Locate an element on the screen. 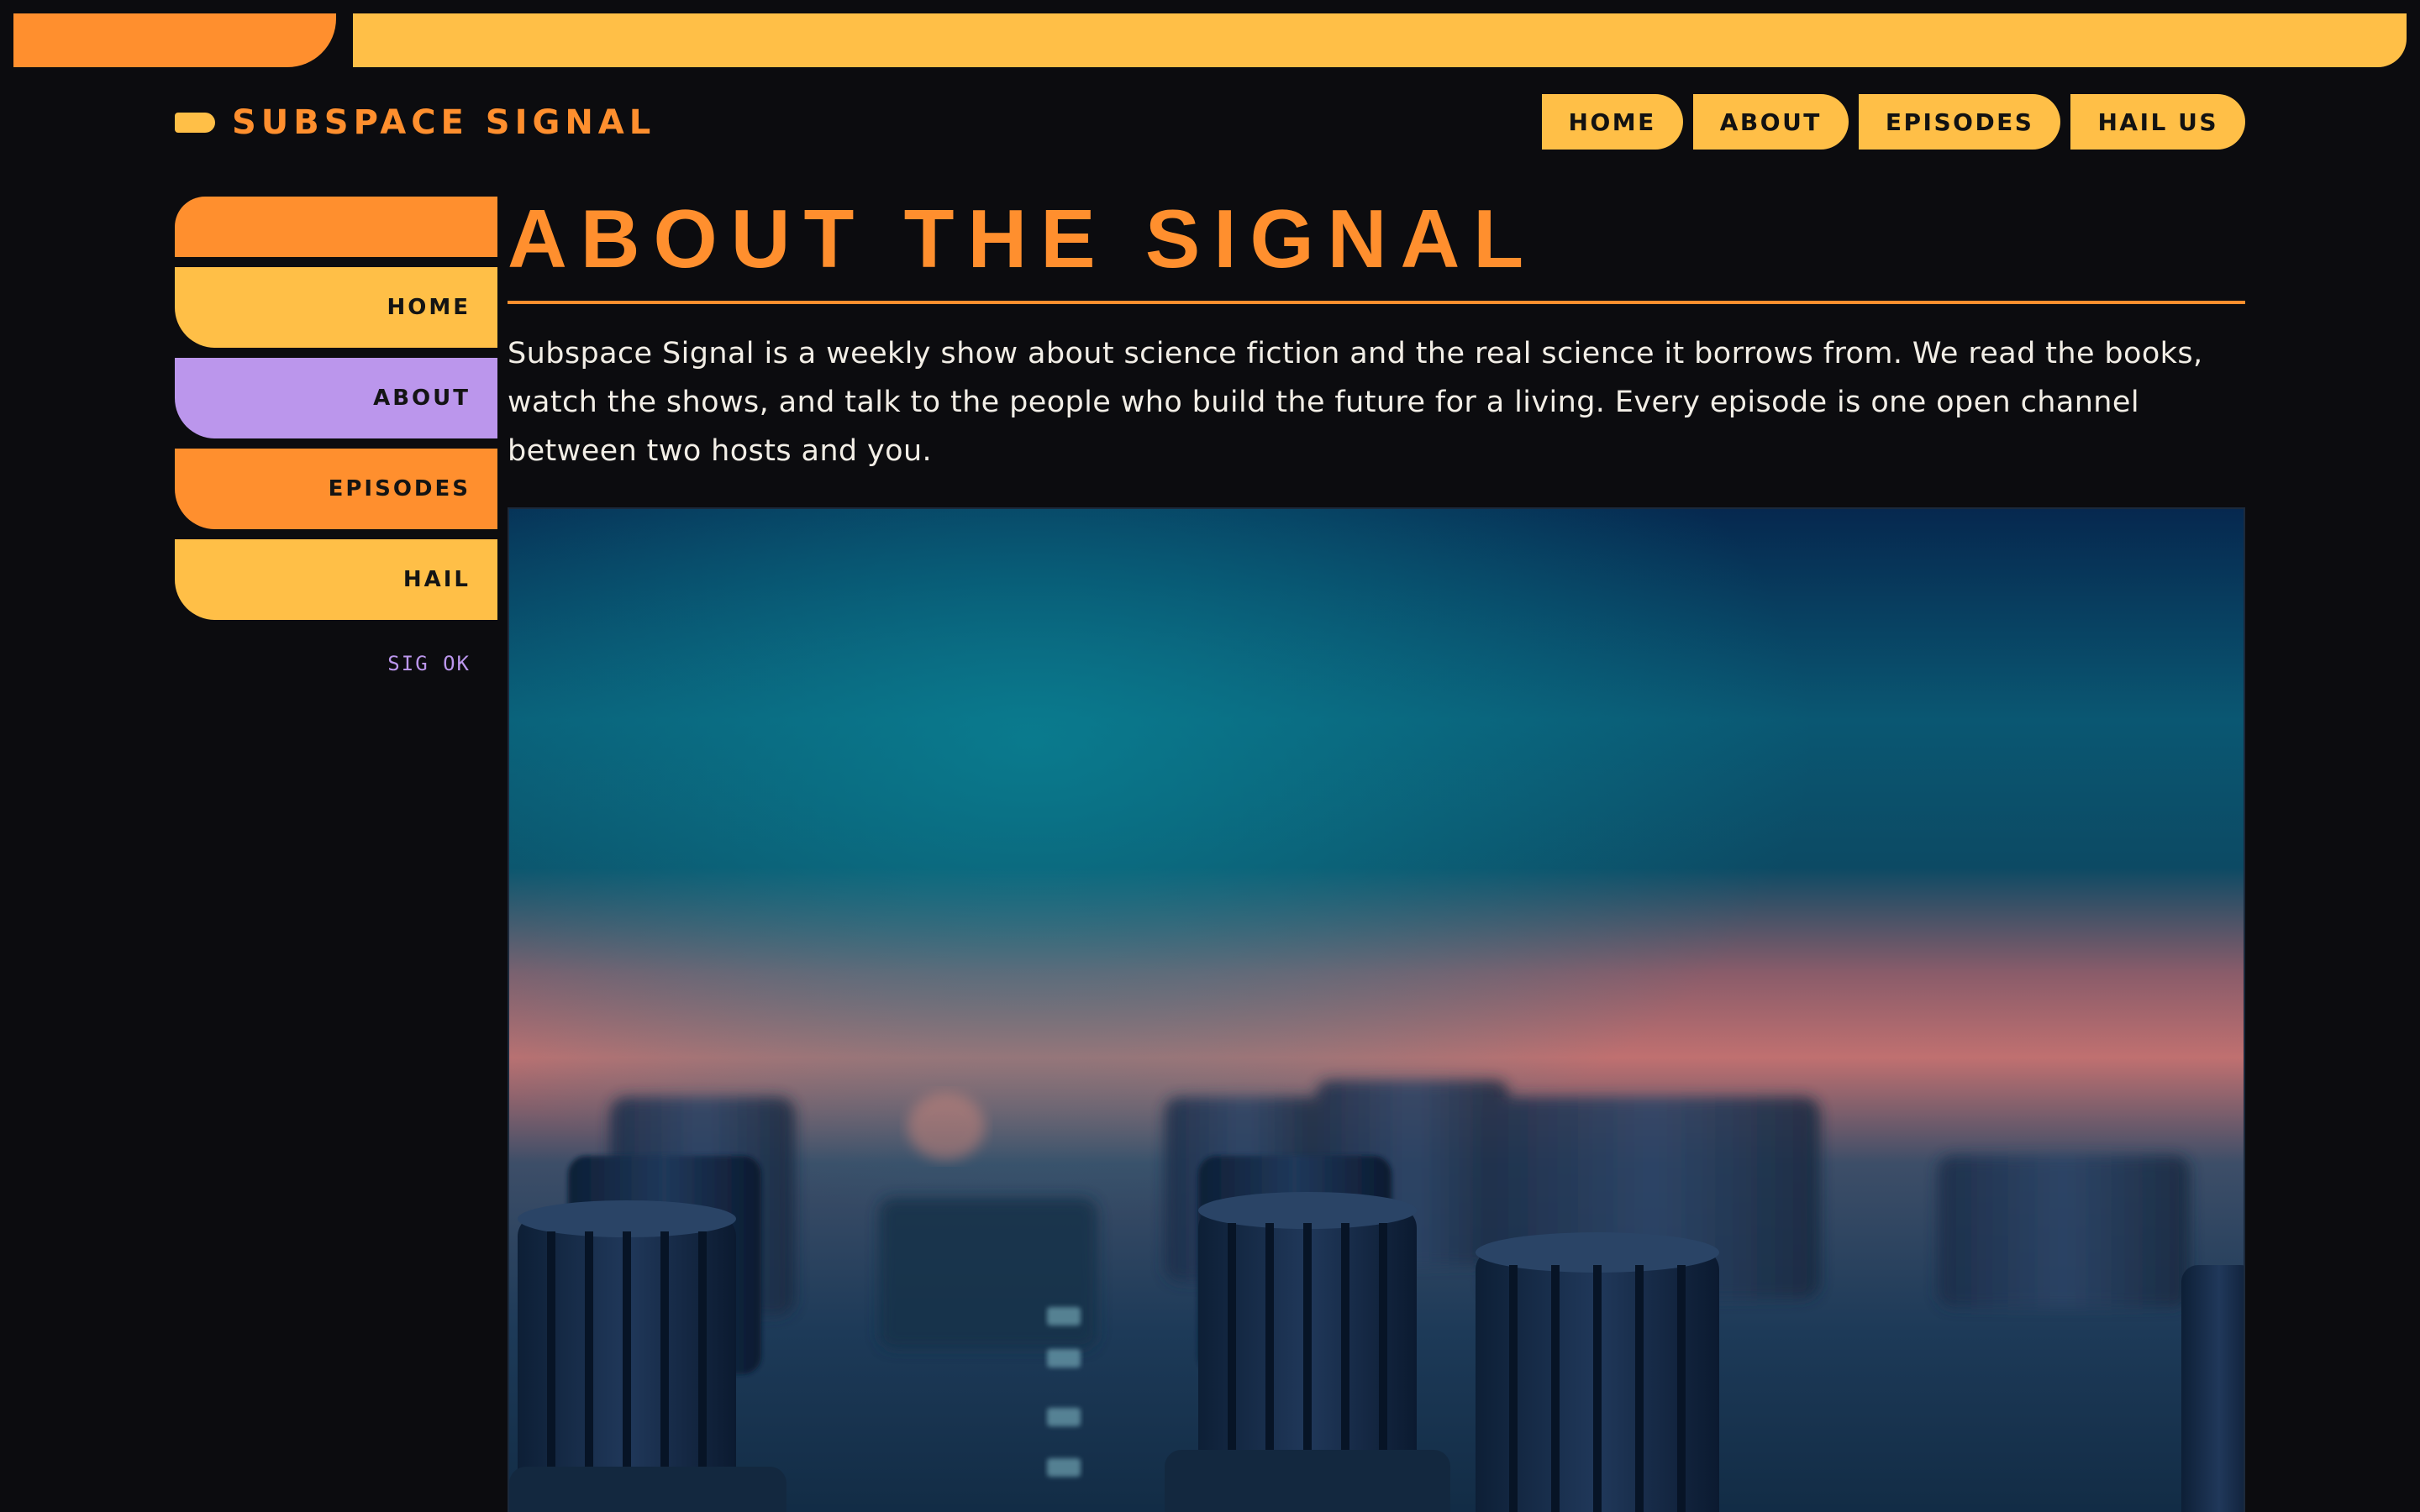  top-frame-bar-right is located at coordinates (1380, 40).